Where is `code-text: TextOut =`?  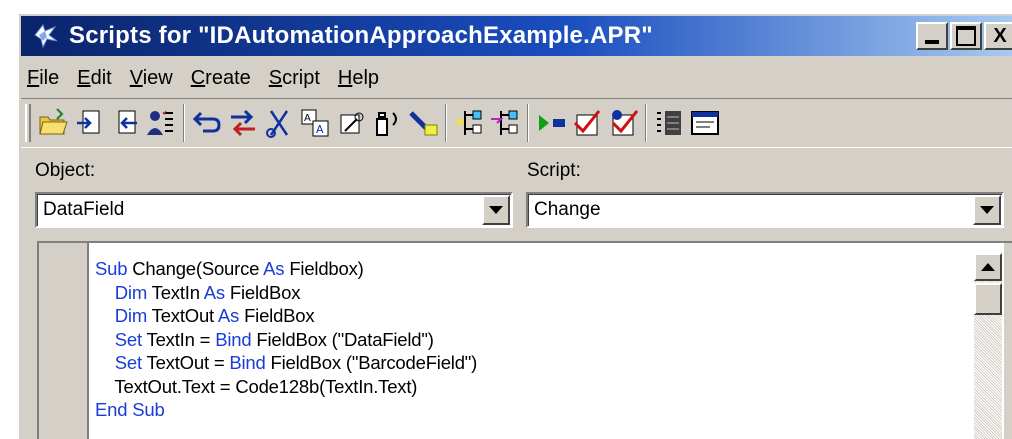
code-text: TextOut = is located at coordinates (185, 362).